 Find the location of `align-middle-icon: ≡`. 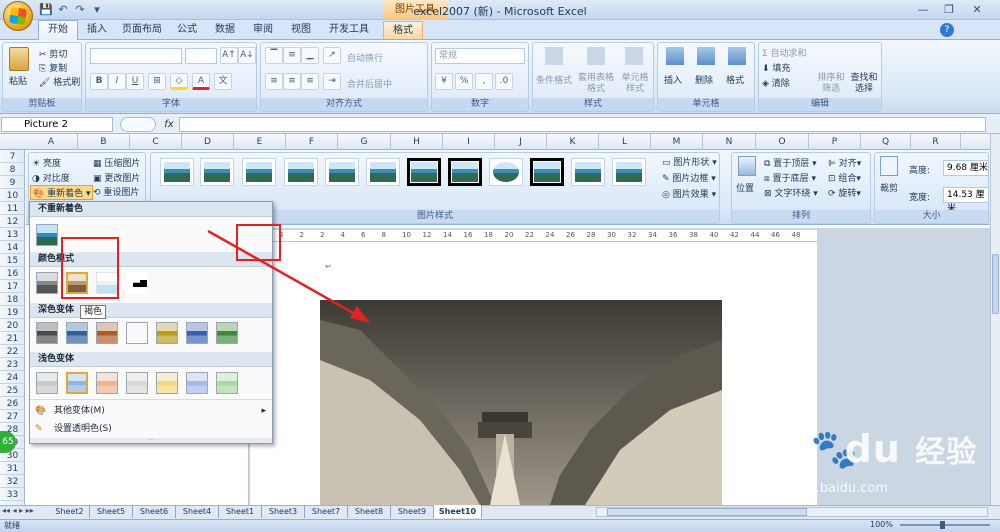

align-middle-icon: ≡ is located at coordinates (292, 55).